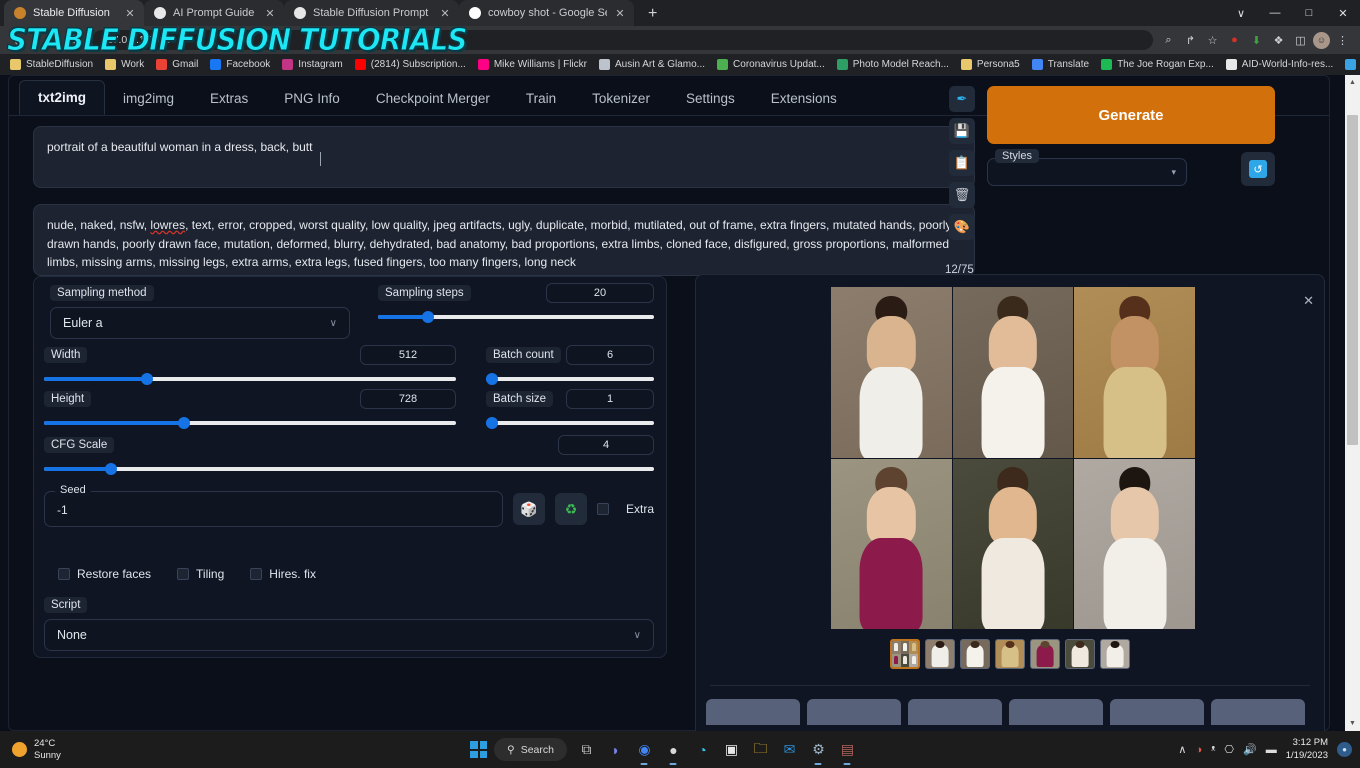  I want to click on batch-count-slider, so click(570, 379).